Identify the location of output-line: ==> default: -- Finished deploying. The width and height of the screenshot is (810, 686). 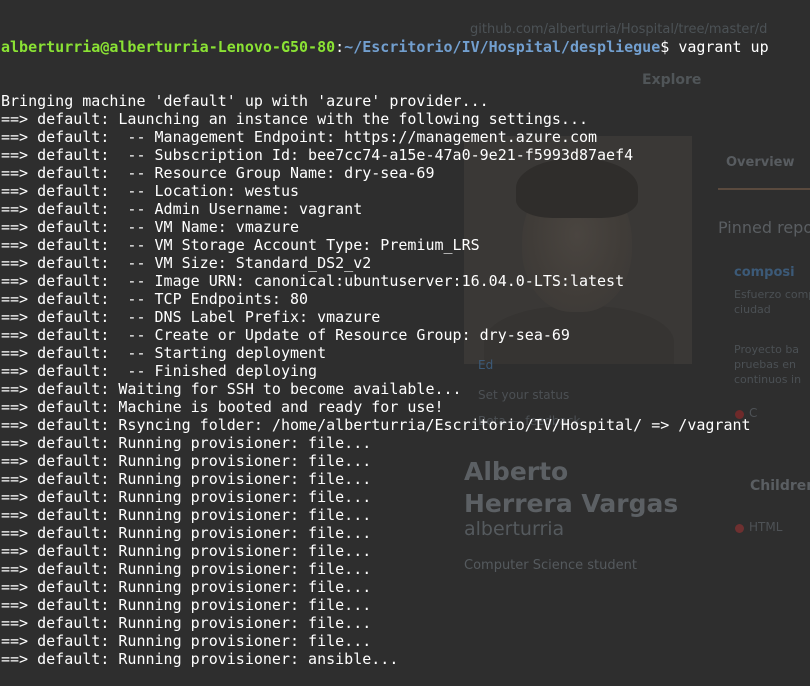
(159, 371).